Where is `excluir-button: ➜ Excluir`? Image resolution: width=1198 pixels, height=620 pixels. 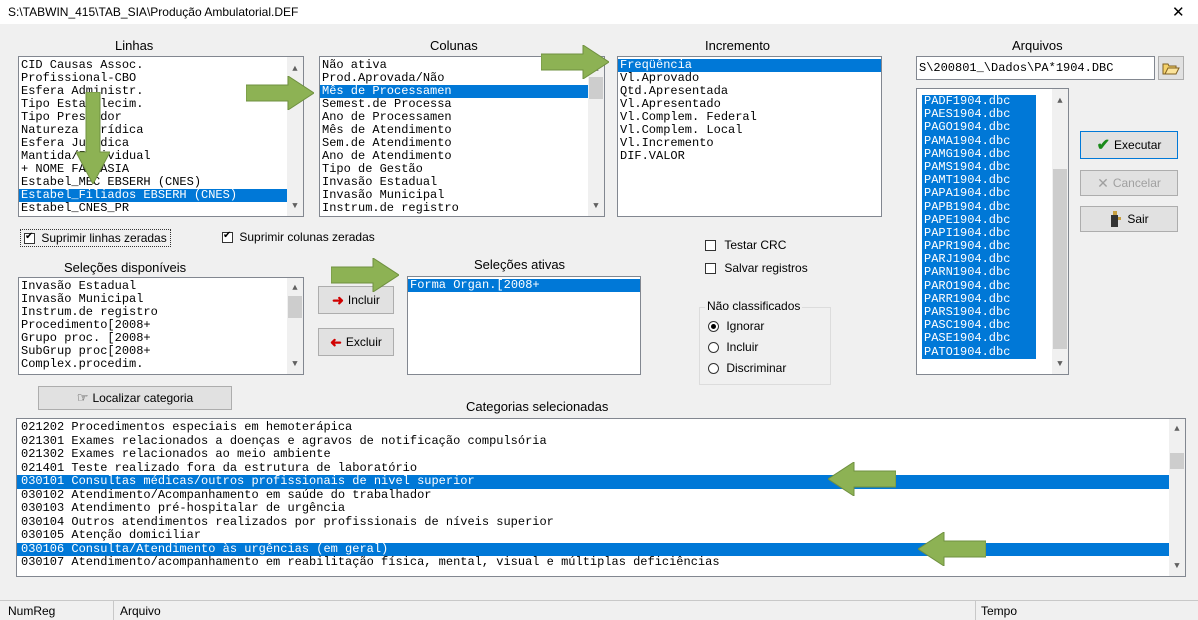 excluir-button: ➜ Excluir is located at coordinates (356, 342).